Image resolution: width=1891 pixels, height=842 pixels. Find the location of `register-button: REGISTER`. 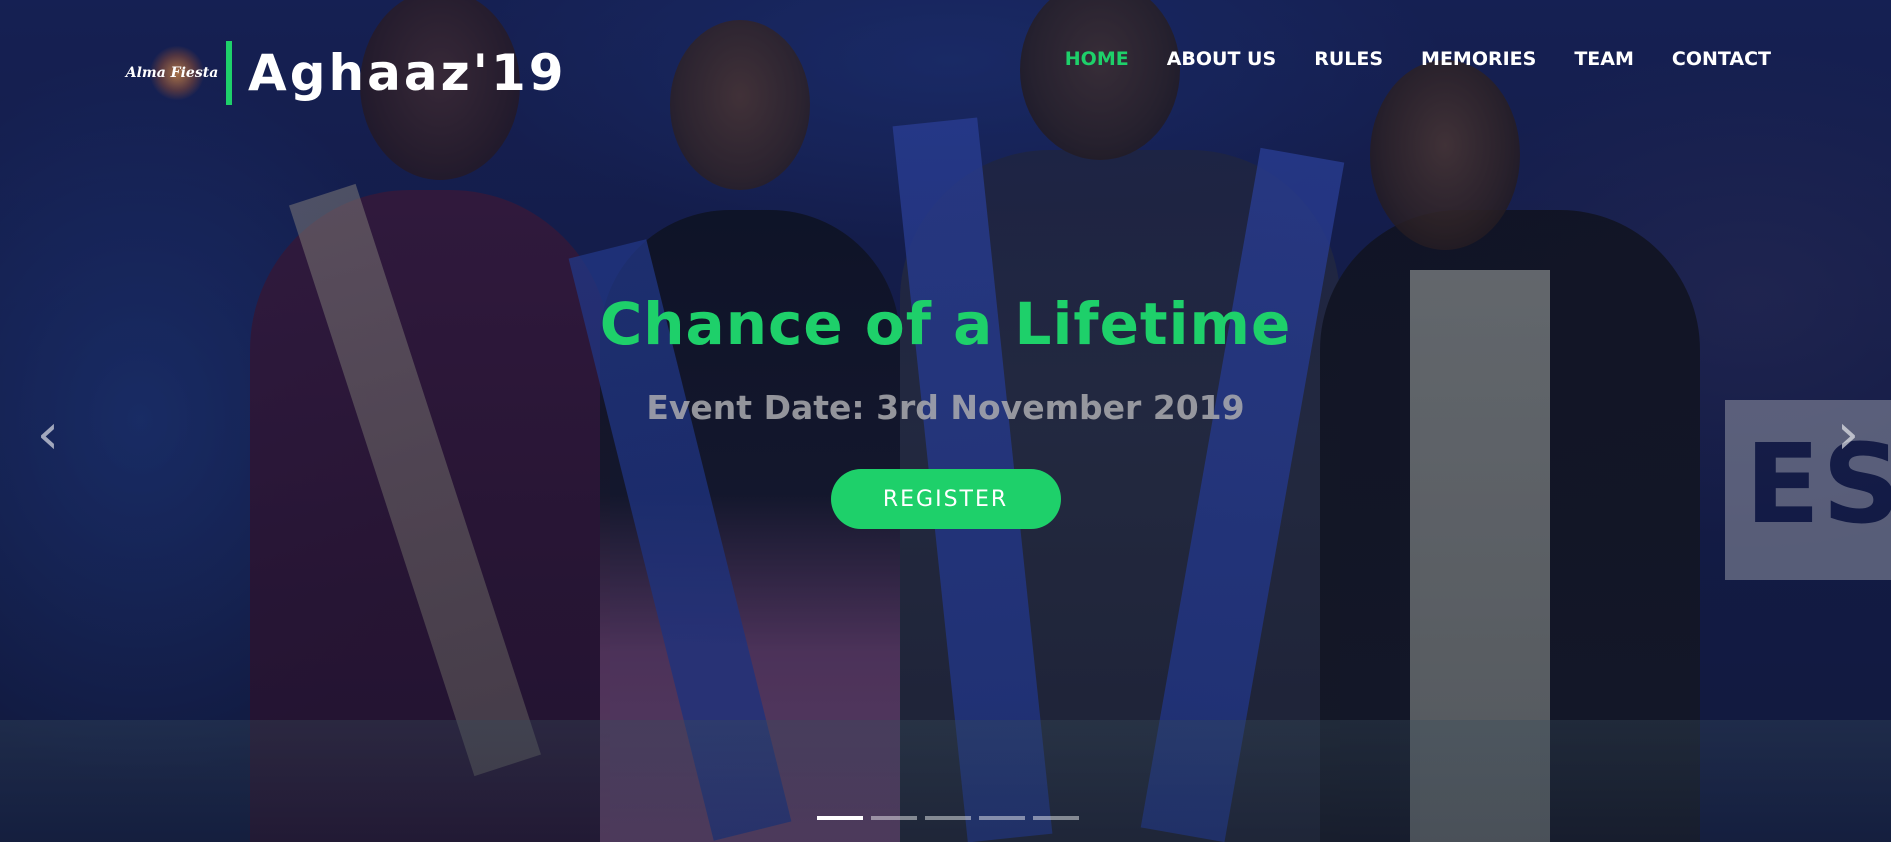

register-button: REGISTER is located at coordinates (945, 499).